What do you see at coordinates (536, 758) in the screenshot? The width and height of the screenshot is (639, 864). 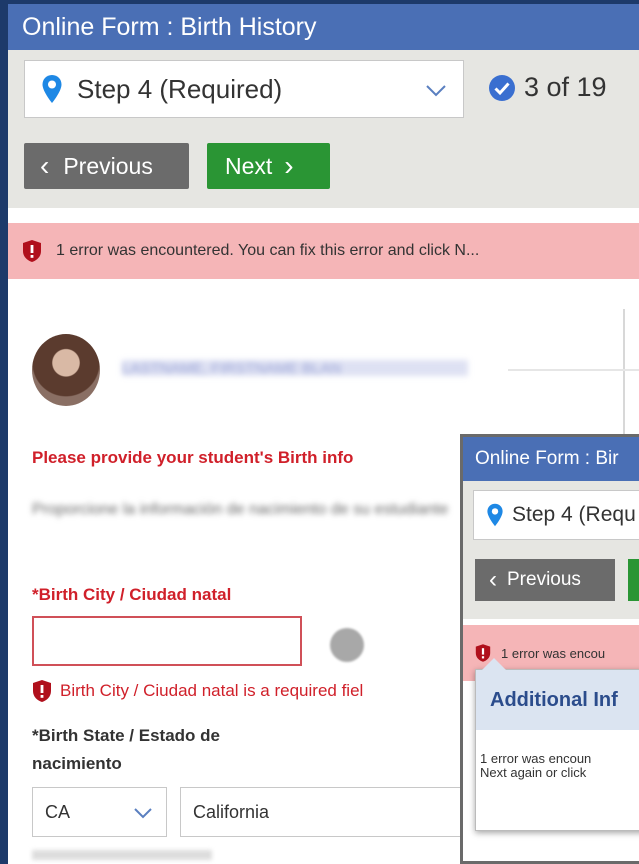 I see `dialog-line: 1 error was encoun` at bounding box center [536, 758].